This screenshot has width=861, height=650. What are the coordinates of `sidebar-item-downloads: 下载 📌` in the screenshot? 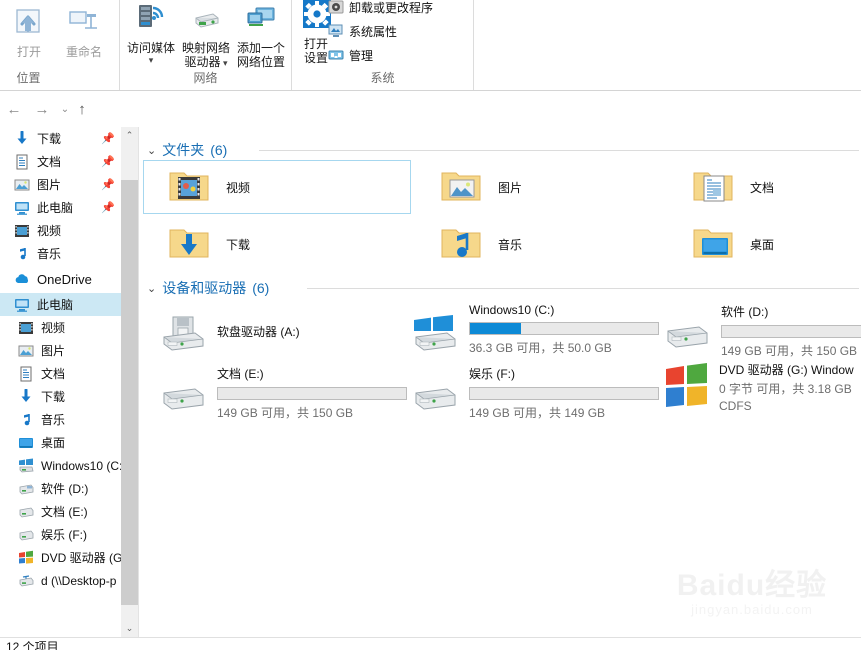 It's located at (60, 138).